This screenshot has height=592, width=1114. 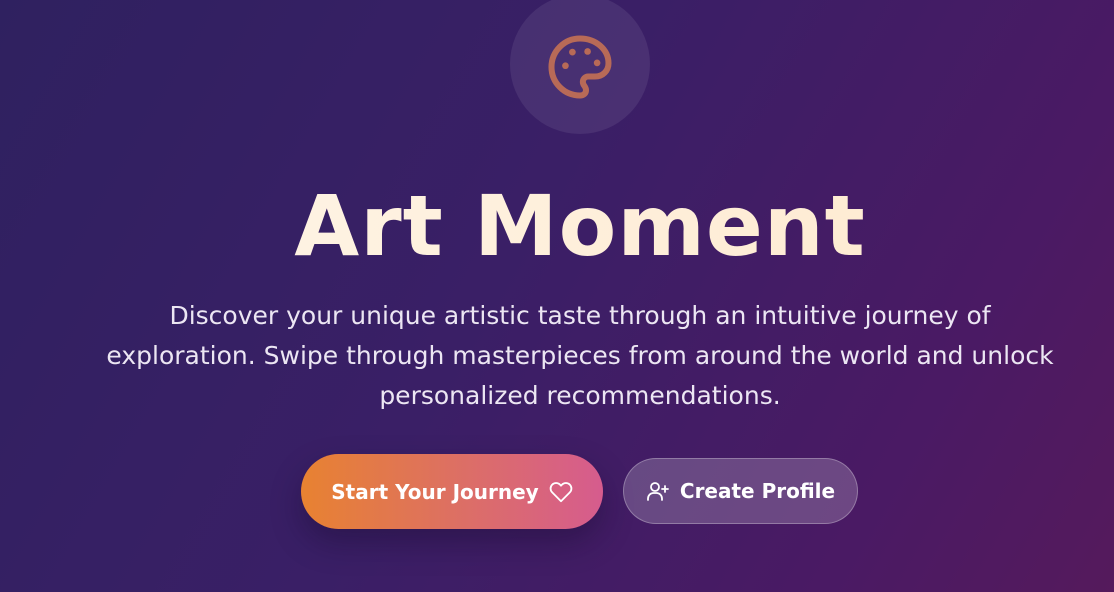 I want to click on start-journey-label: Start Your Journey, so click(x=435, y=491).